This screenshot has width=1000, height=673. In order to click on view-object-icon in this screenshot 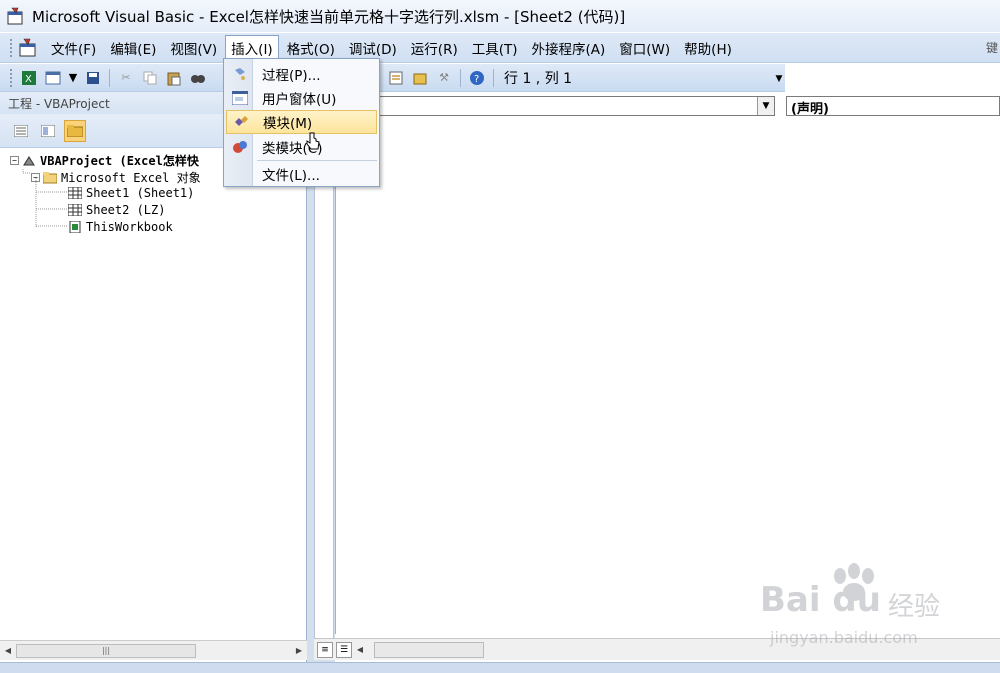, I will do `click(48, 131)`.